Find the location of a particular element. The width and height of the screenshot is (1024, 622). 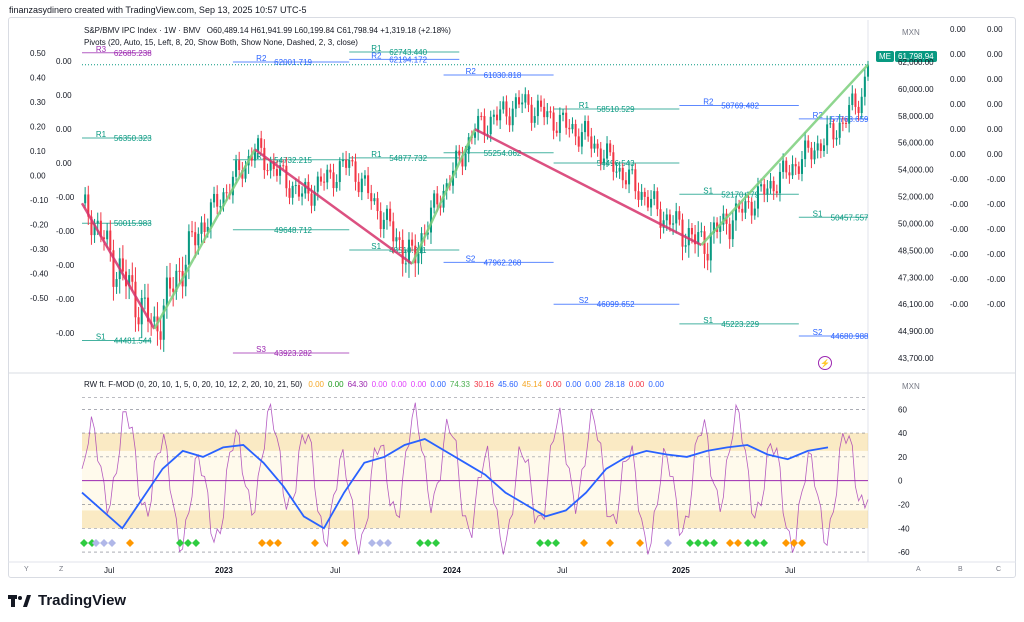

left-scale-label: -0.10 is located at coordinates (39, 200).